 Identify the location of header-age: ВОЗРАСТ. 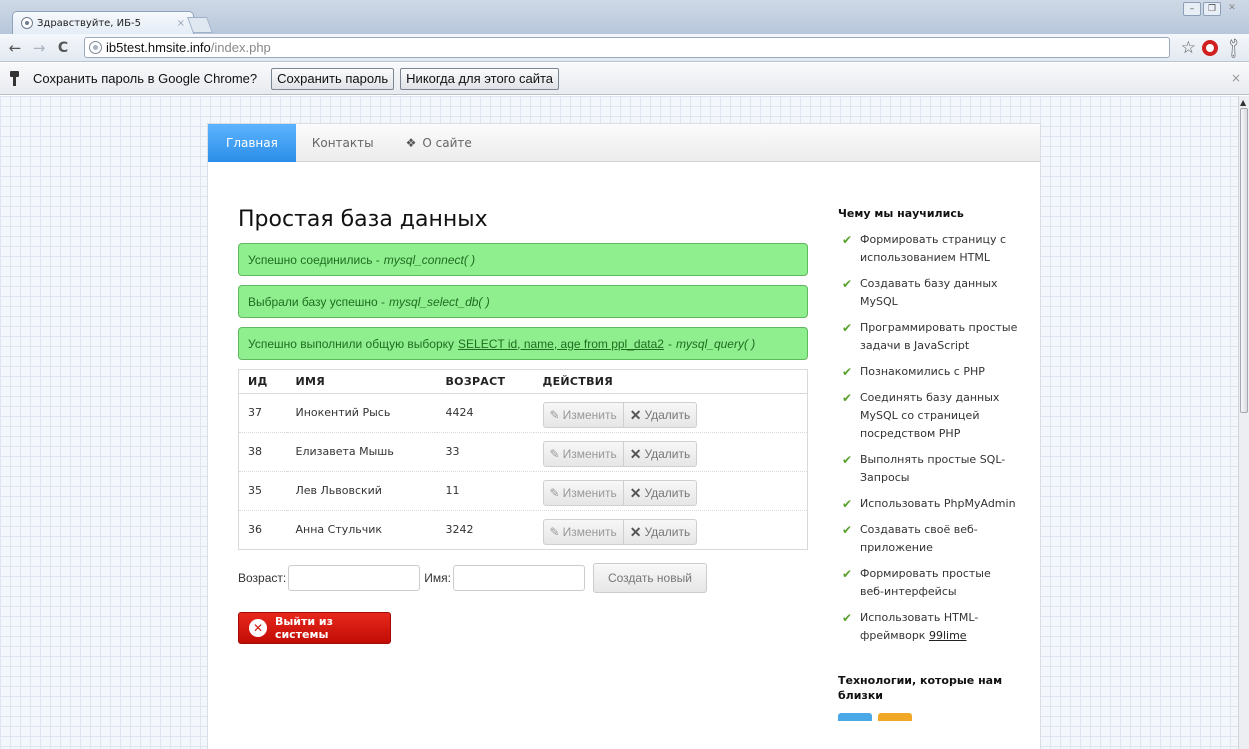
(485, 381).